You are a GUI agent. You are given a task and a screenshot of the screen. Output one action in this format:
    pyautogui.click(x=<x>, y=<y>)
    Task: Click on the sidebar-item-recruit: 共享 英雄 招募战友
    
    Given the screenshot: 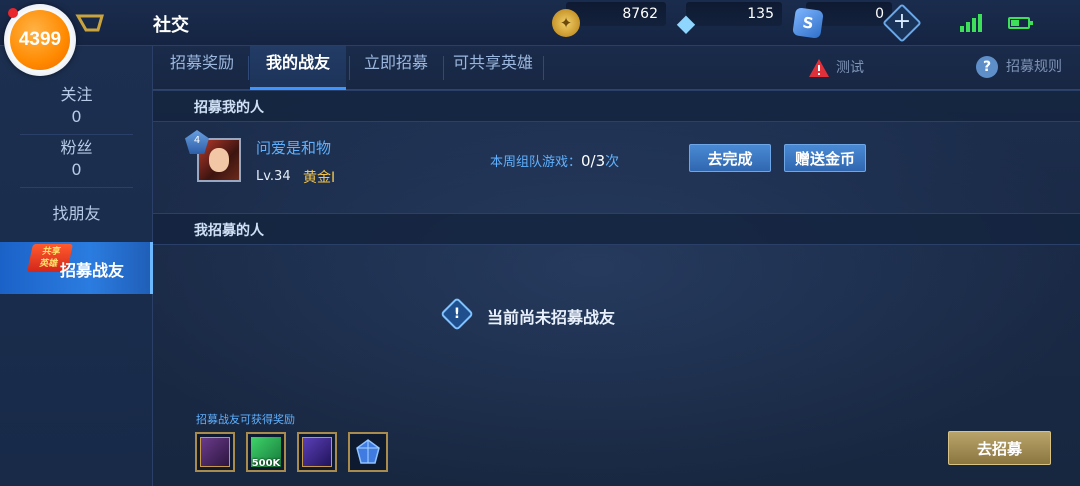 What is the action you would take?
    pyautogui.click(x=76, y=268)
    